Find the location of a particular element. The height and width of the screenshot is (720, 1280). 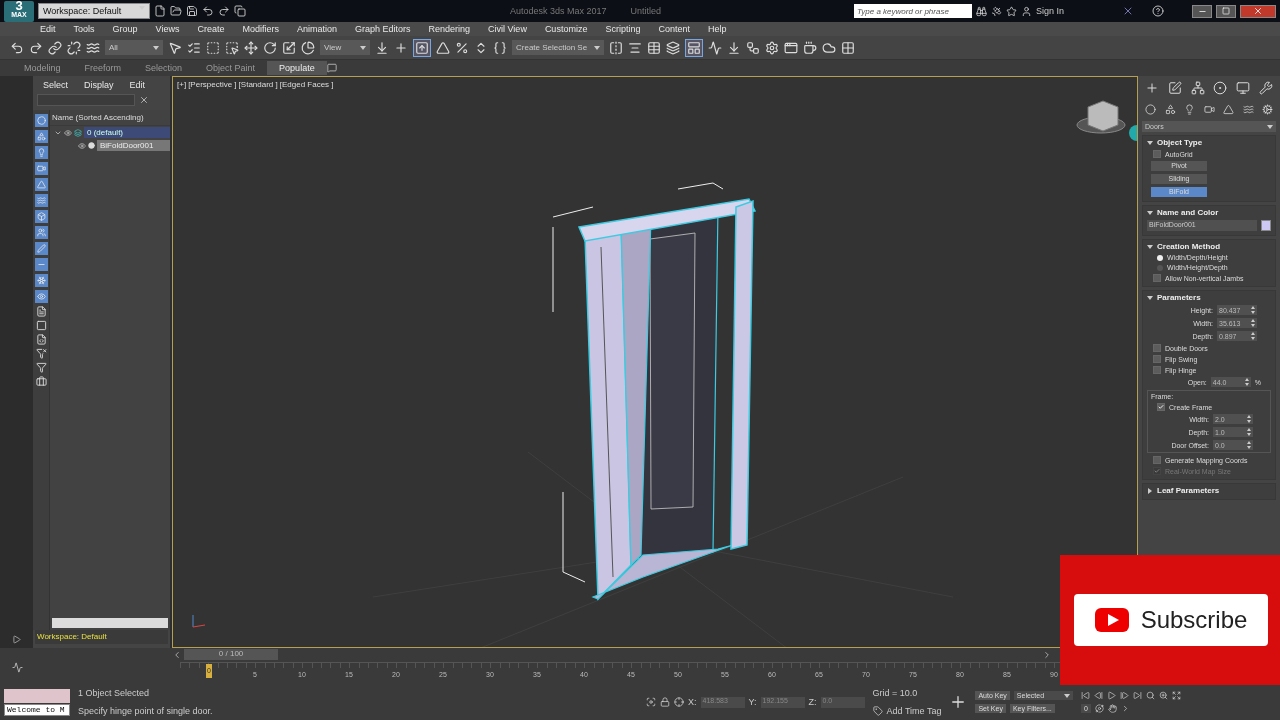

save-icon is located at coordinates (192, 11).